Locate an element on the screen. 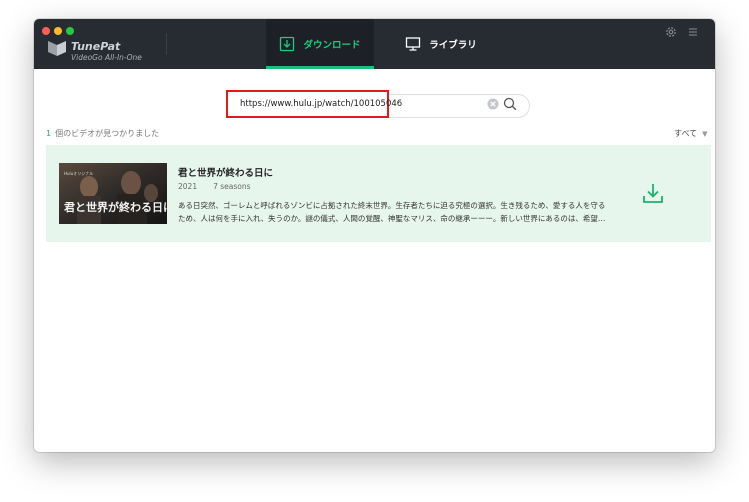 The image size is (749, 502). app-brand: TunePat VideoGo All-In-One is located at coordinates (106, 52).